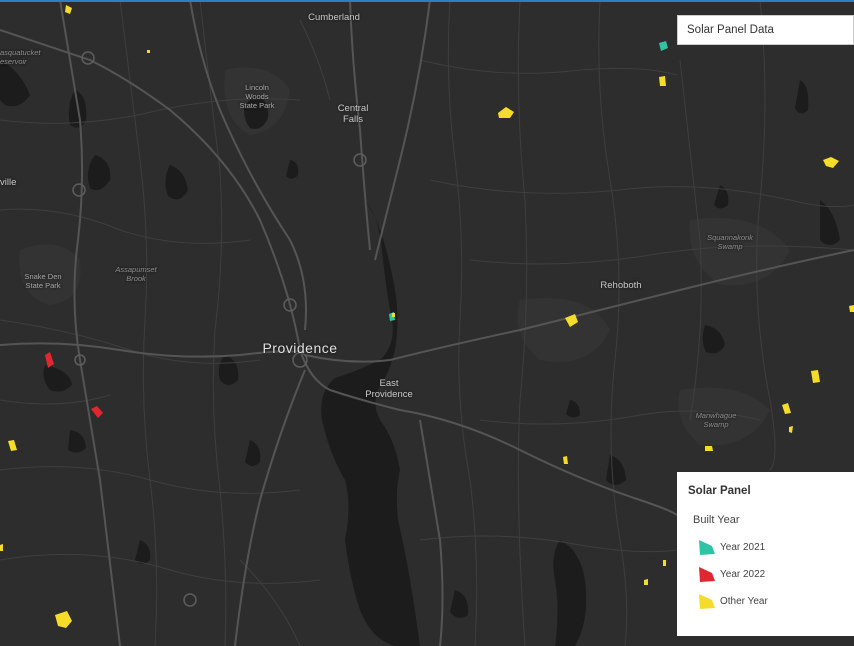  I want to click on place-label-snake-den: Snake Den State Park, so click(43, 281).